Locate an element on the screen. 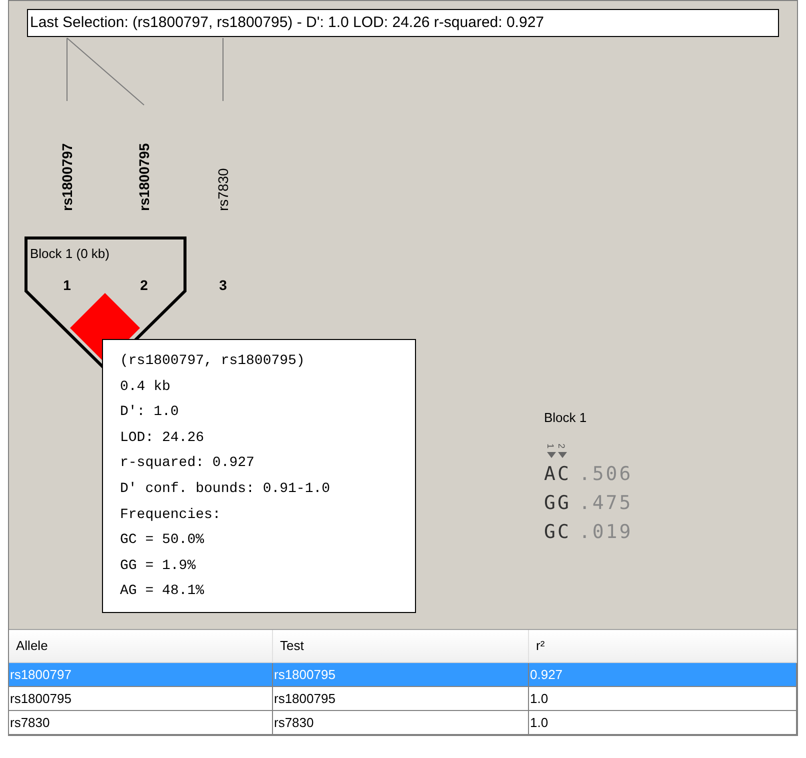 The image size is (806, 758). tooltip-line: GC = 50.0% is located at coordinates (163, 540).